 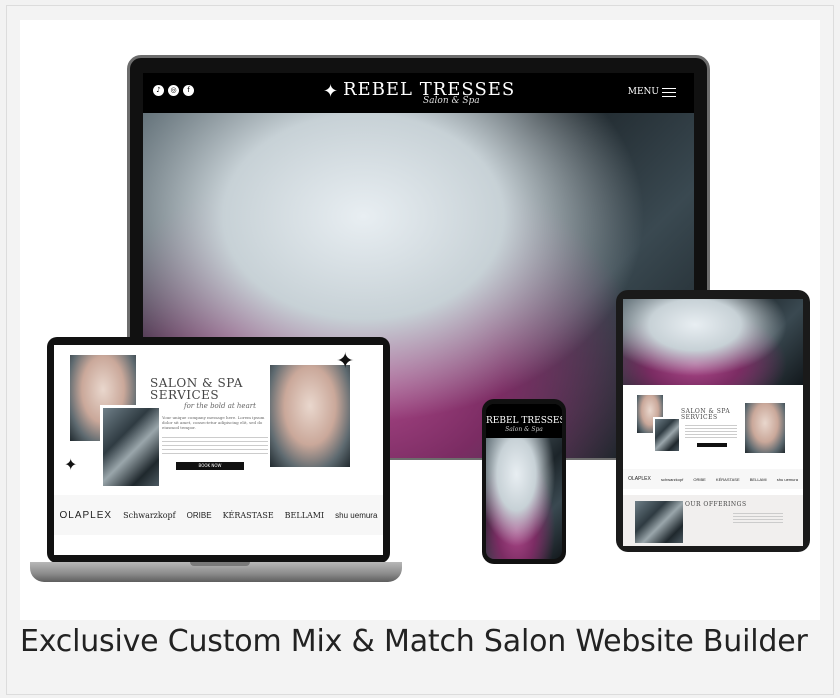 I want to click on phone-screen: REBEL TRESSES Salon & Spa, so click(x=524, y=481).